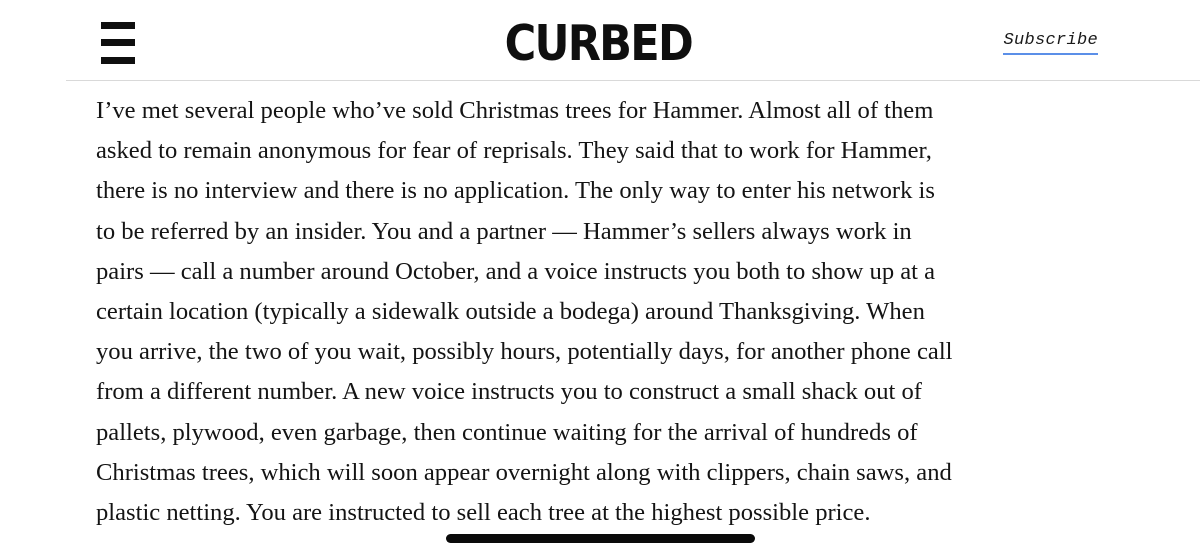 Image resolution: width=1200 pixels, height=554 pixels. Describe the element at coordinates (633, 80) in the screenshot. I see `header-divider` at that location.